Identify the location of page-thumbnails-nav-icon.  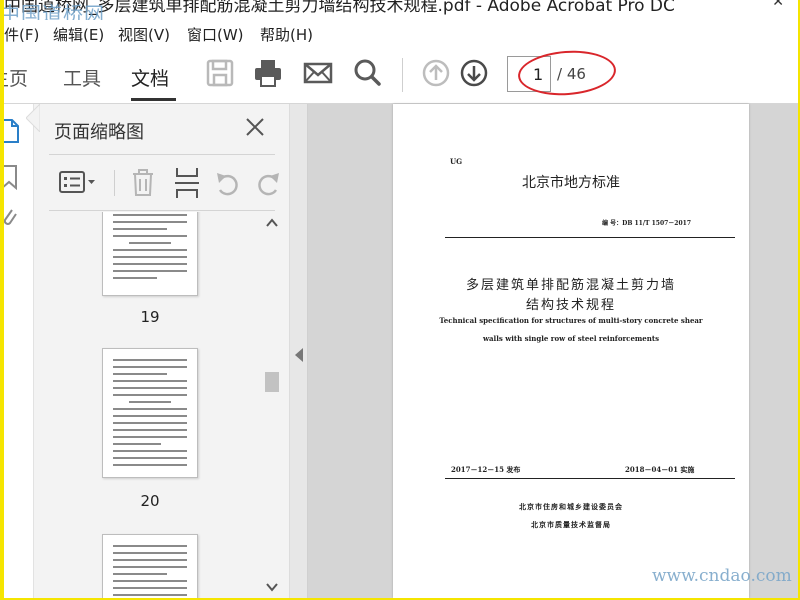
(12, 131).